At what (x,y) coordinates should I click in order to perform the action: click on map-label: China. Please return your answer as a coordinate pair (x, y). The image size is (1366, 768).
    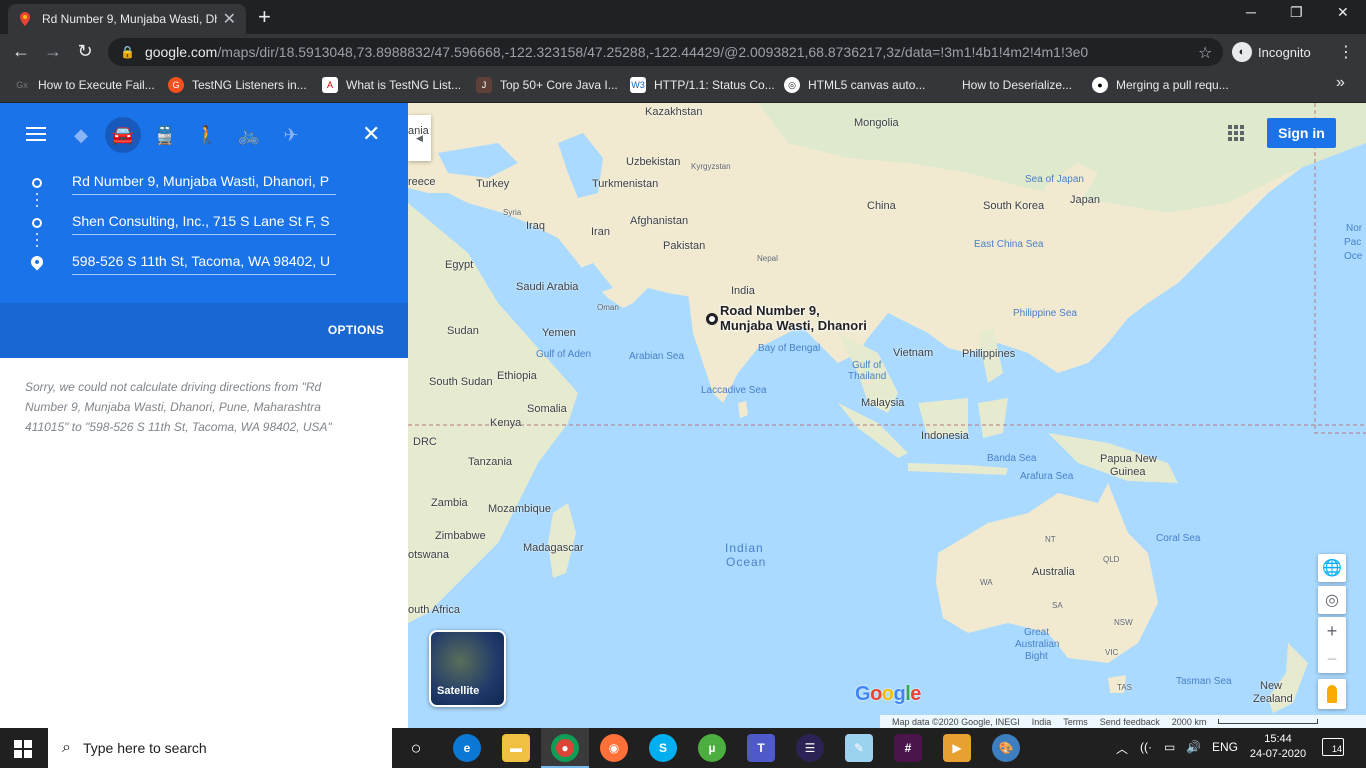
    Looking at the image, I should click on (881, 206).